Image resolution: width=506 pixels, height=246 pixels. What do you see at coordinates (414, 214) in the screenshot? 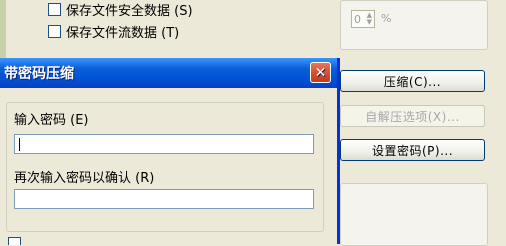
I see `right-lower-group` at bounding box center [414, 214].